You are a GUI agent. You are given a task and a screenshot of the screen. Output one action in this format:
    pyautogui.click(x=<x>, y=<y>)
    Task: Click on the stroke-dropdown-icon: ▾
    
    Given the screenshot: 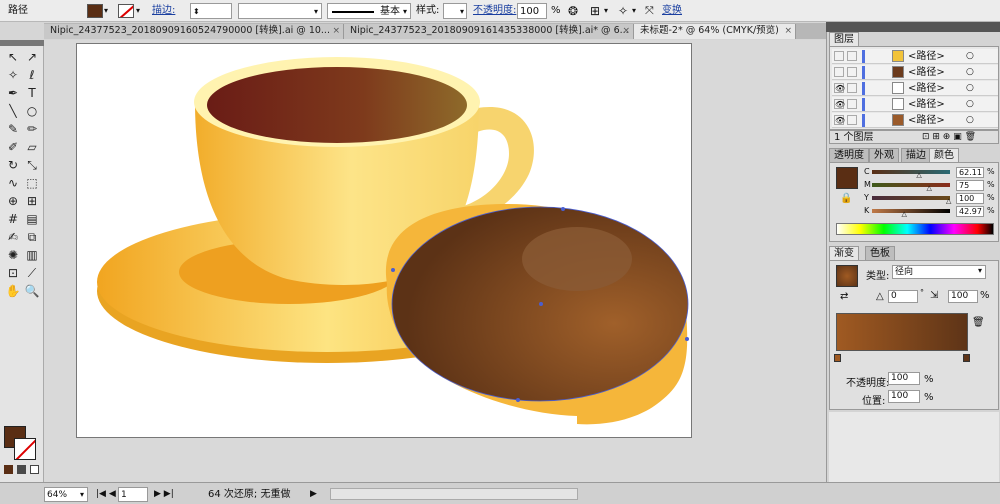 What is the action you would take?
    pyautogui.click(x=138, y=11)
    